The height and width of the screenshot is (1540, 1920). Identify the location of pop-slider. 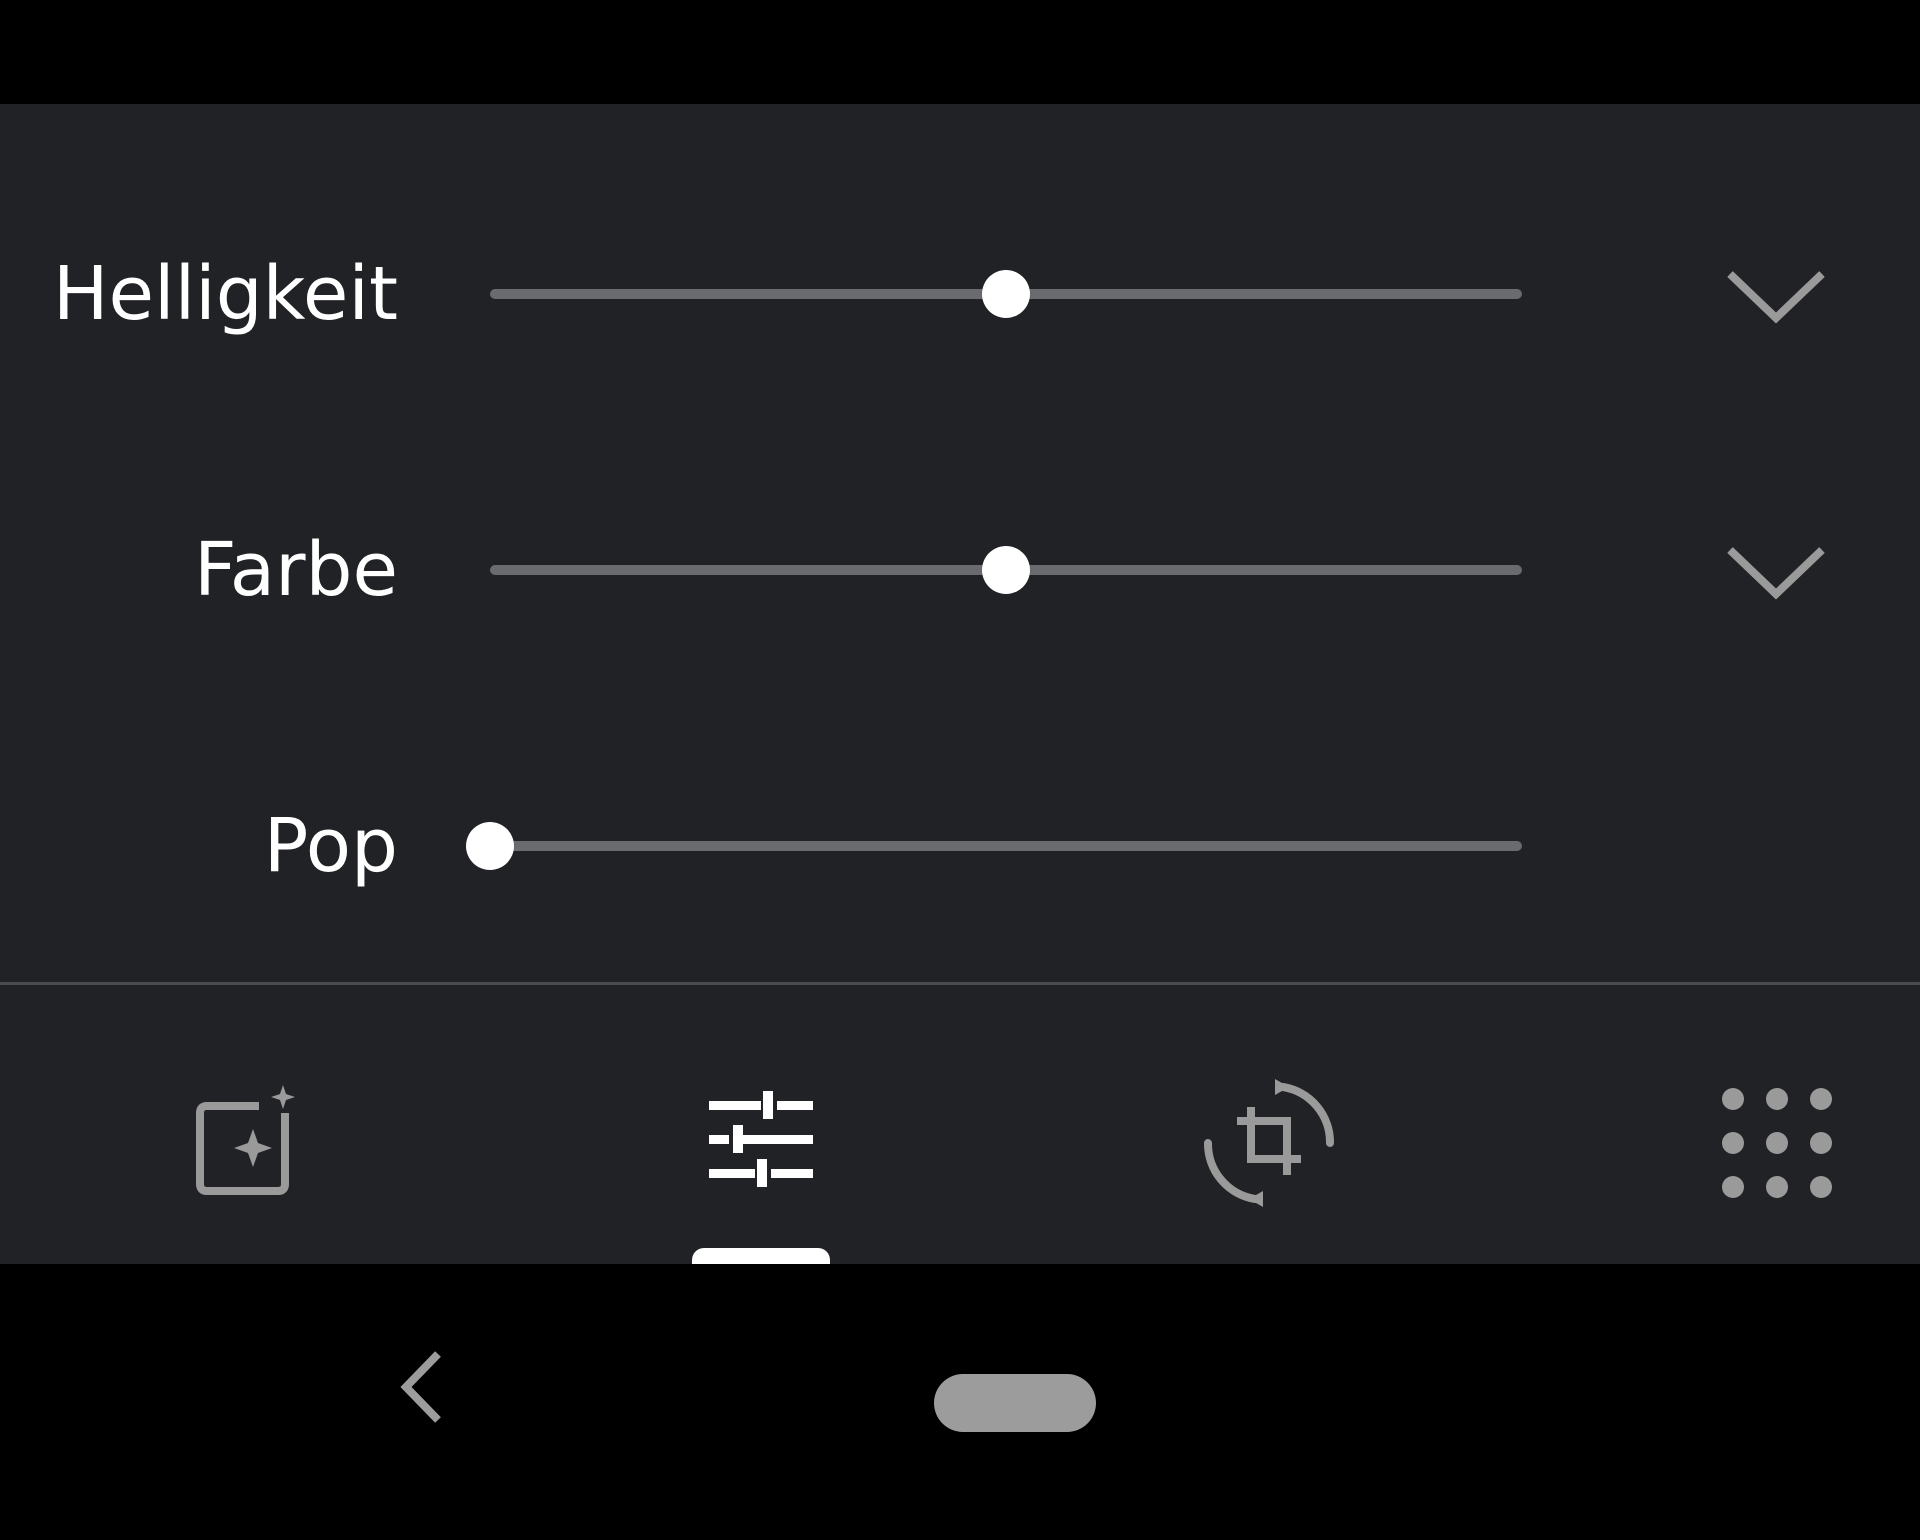
(998, 846).